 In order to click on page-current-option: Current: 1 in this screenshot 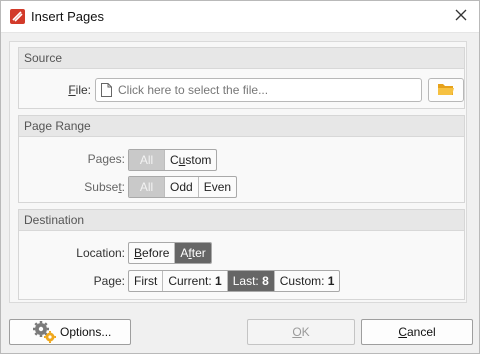, I will do `click(195, 281)`.